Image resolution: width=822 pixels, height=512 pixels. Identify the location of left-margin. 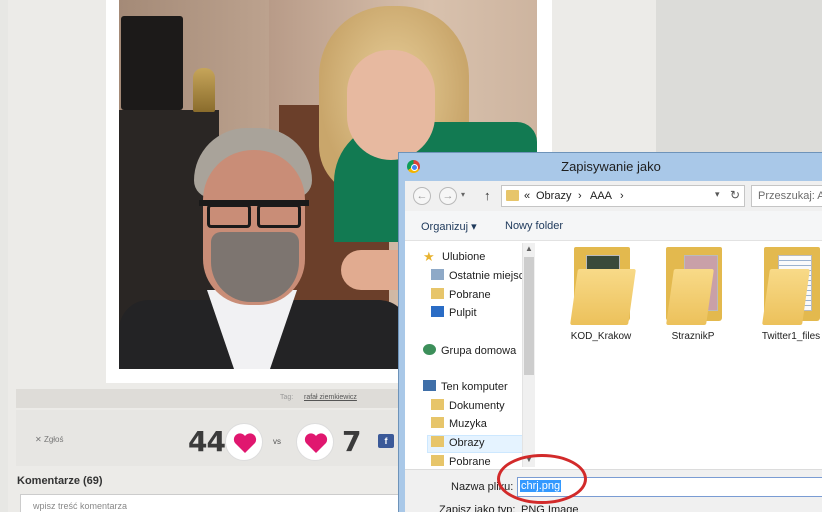
(4, 256).